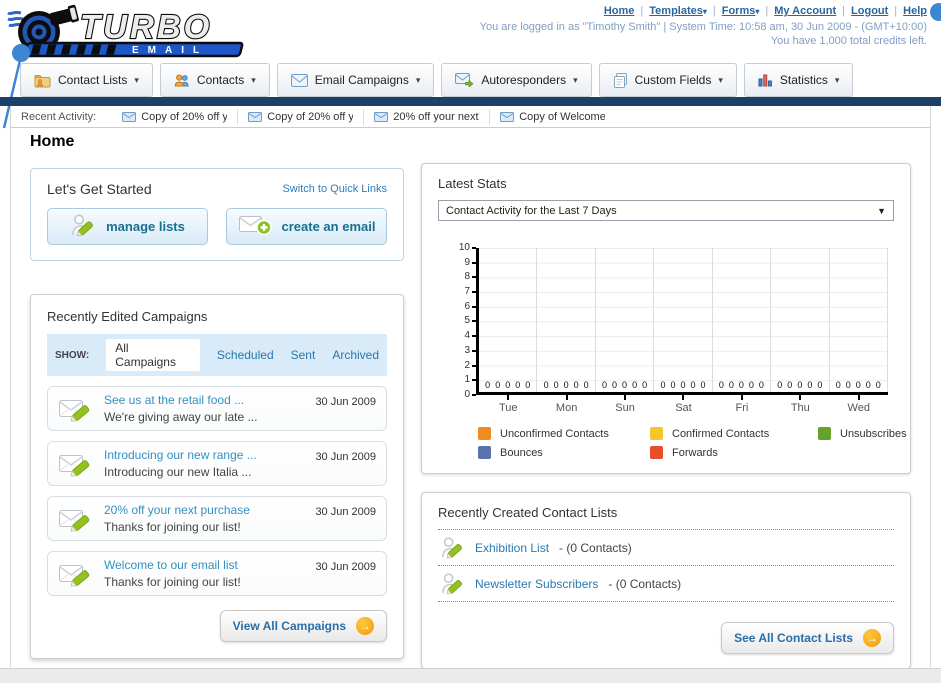 The width and height of the screenshot is (941, 683). What do you see at coordinates (59, 116) in the screenshot?
I see `recent-activity-label: Recent Activity:` at bounding box center [59, 116].